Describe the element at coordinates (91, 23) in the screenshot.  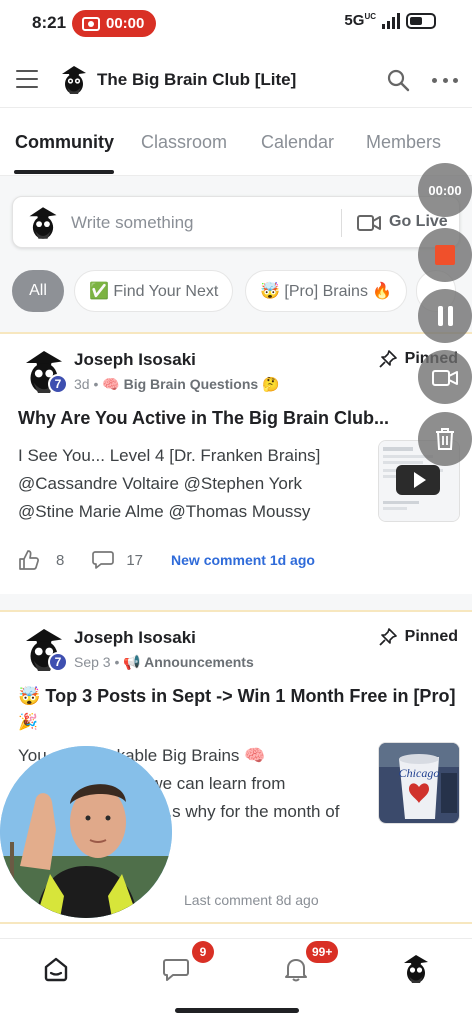
I see `screen-record-icon` at that location.